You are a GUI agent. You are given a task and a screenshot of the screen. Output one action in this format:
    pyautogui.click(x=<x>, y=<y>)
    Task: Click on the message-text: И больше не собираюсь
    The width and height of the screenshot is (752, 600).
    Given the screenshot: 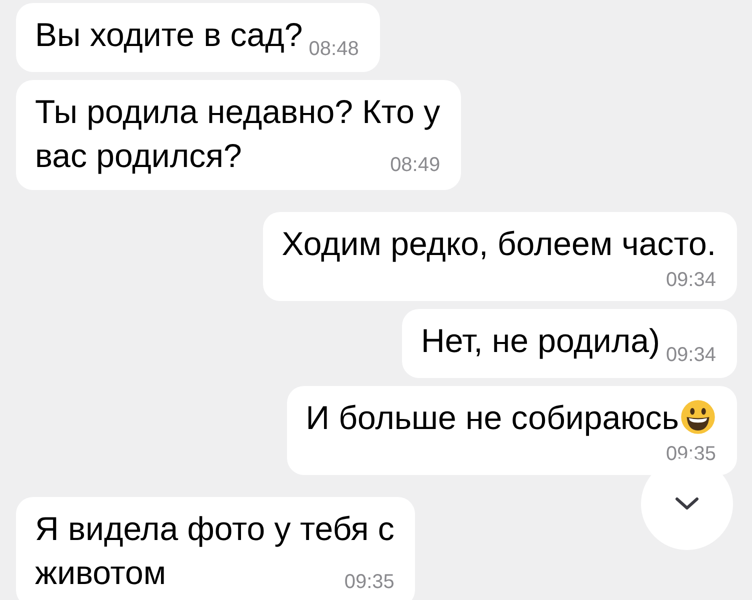 What is the action you would take?
    pyautogui.click(x=492, y=417)
    